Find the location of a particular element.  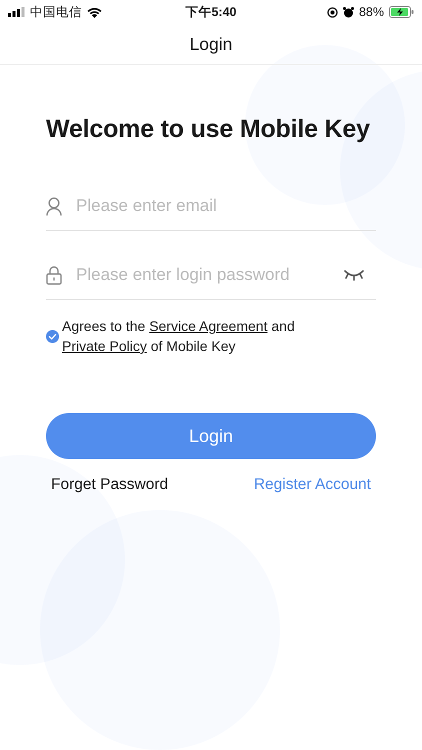

carrier-name: 中国电信 is located at coordinates (56, 12).